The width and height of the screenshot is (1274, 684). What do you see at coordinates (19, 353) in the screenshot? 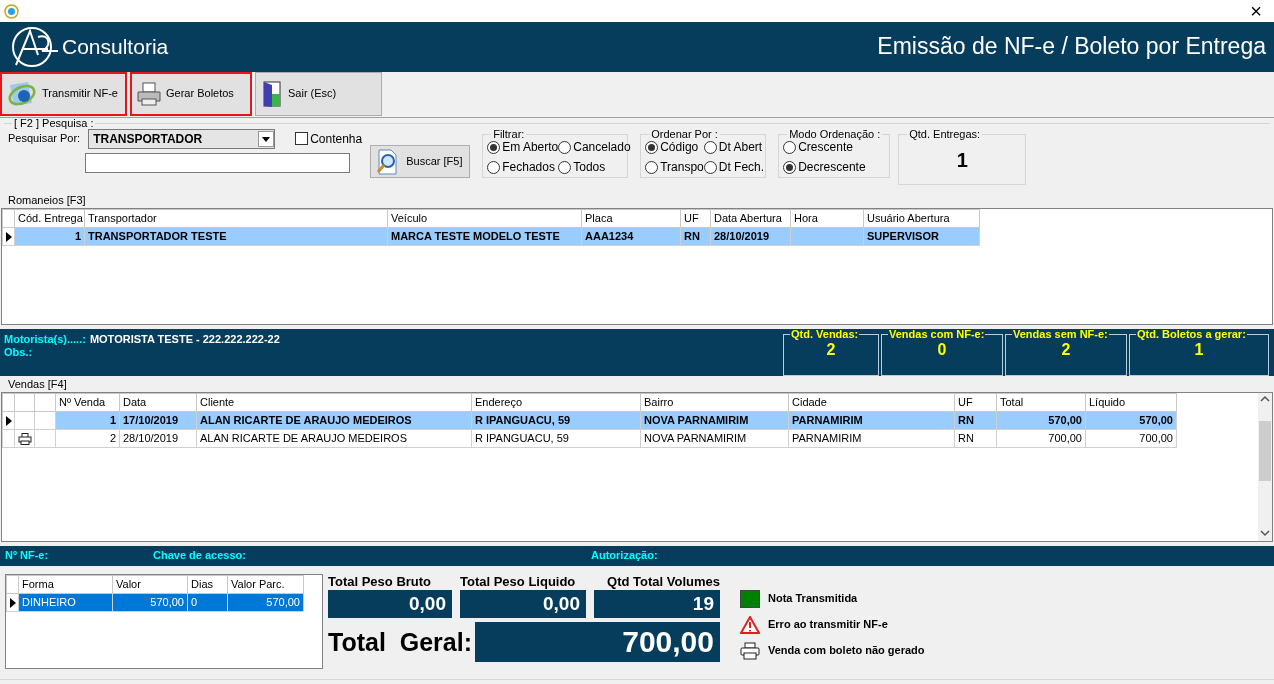
I see `field-label: Obs.:` at bounding box center [19, 353].